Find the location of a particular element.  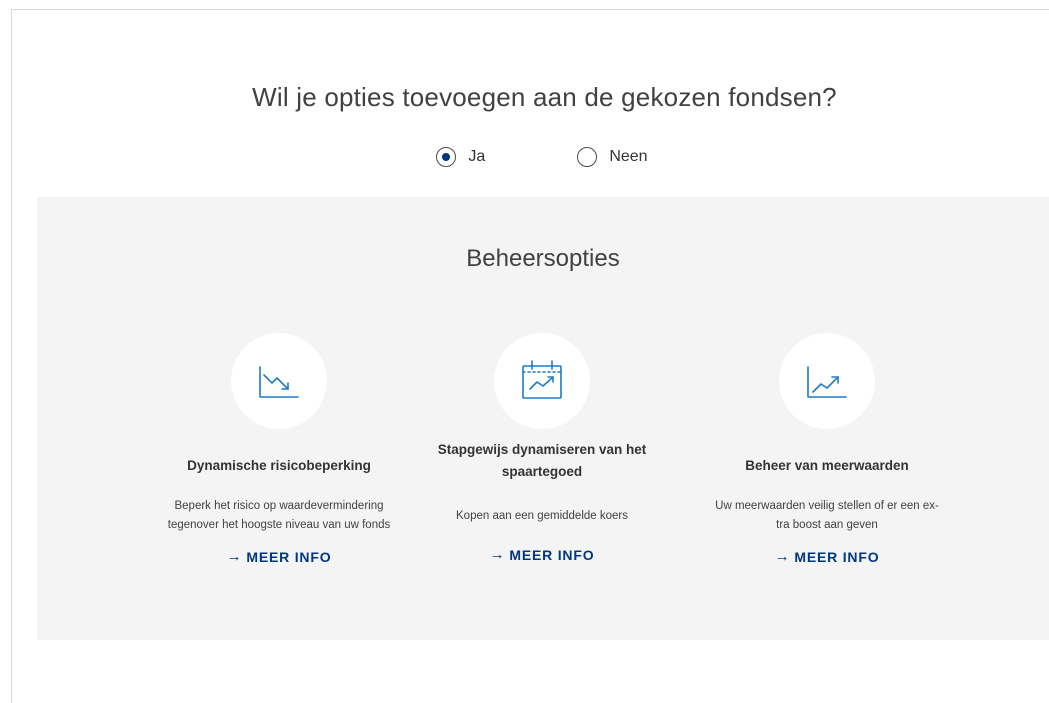

card-title: spaartegoed is located at coordinates (542, 471).